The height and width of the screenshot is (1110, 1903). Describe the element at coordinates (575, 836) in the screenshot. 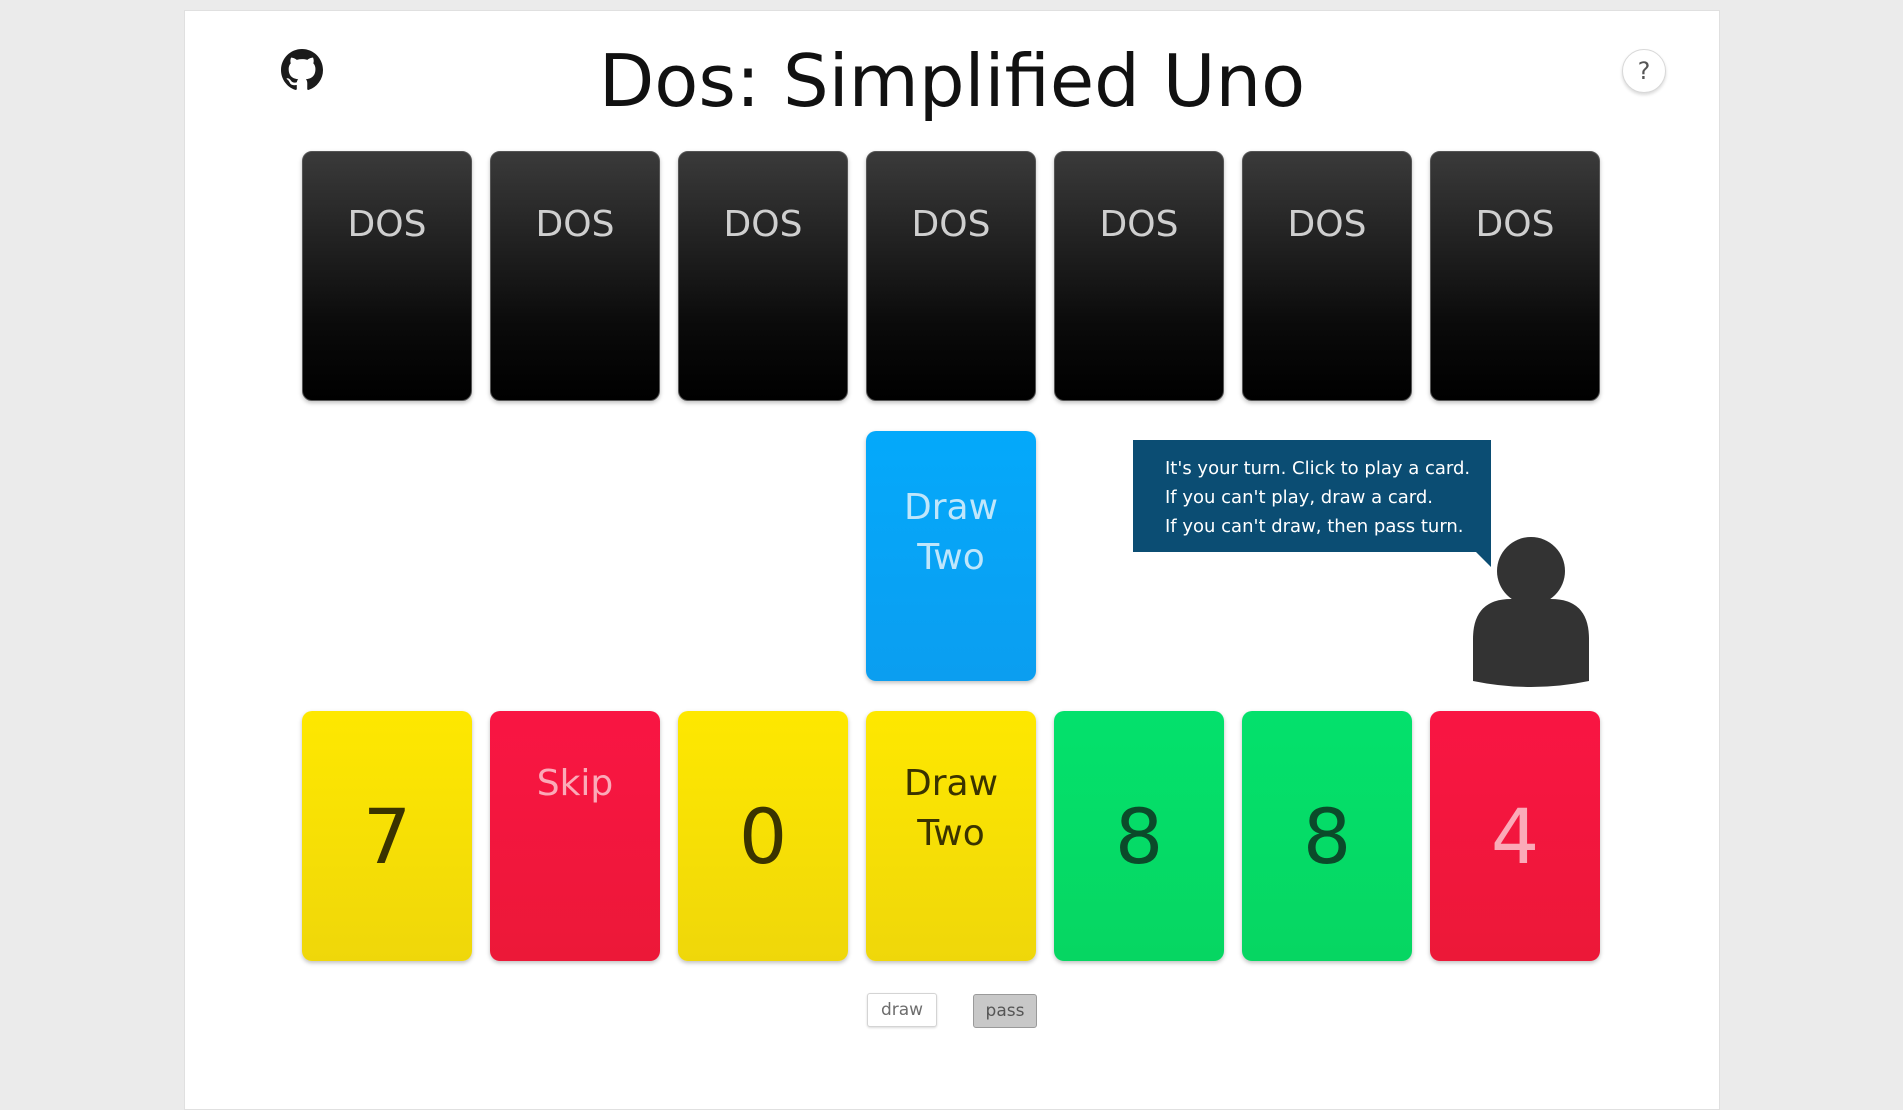

I see `player-card: Skip` at that location.